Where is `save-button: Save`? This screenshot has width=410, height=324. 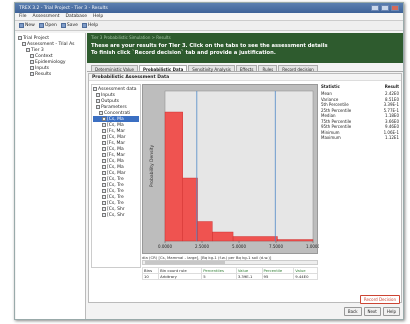
save-button: Save is located at coordinates (69, 25).